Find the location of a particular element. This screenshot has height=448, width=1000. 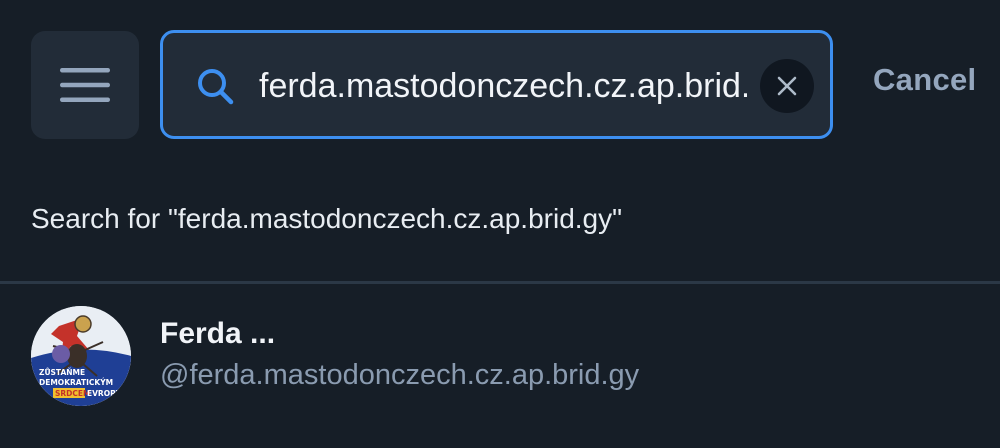

search-input is located at coordinates (503, 86).